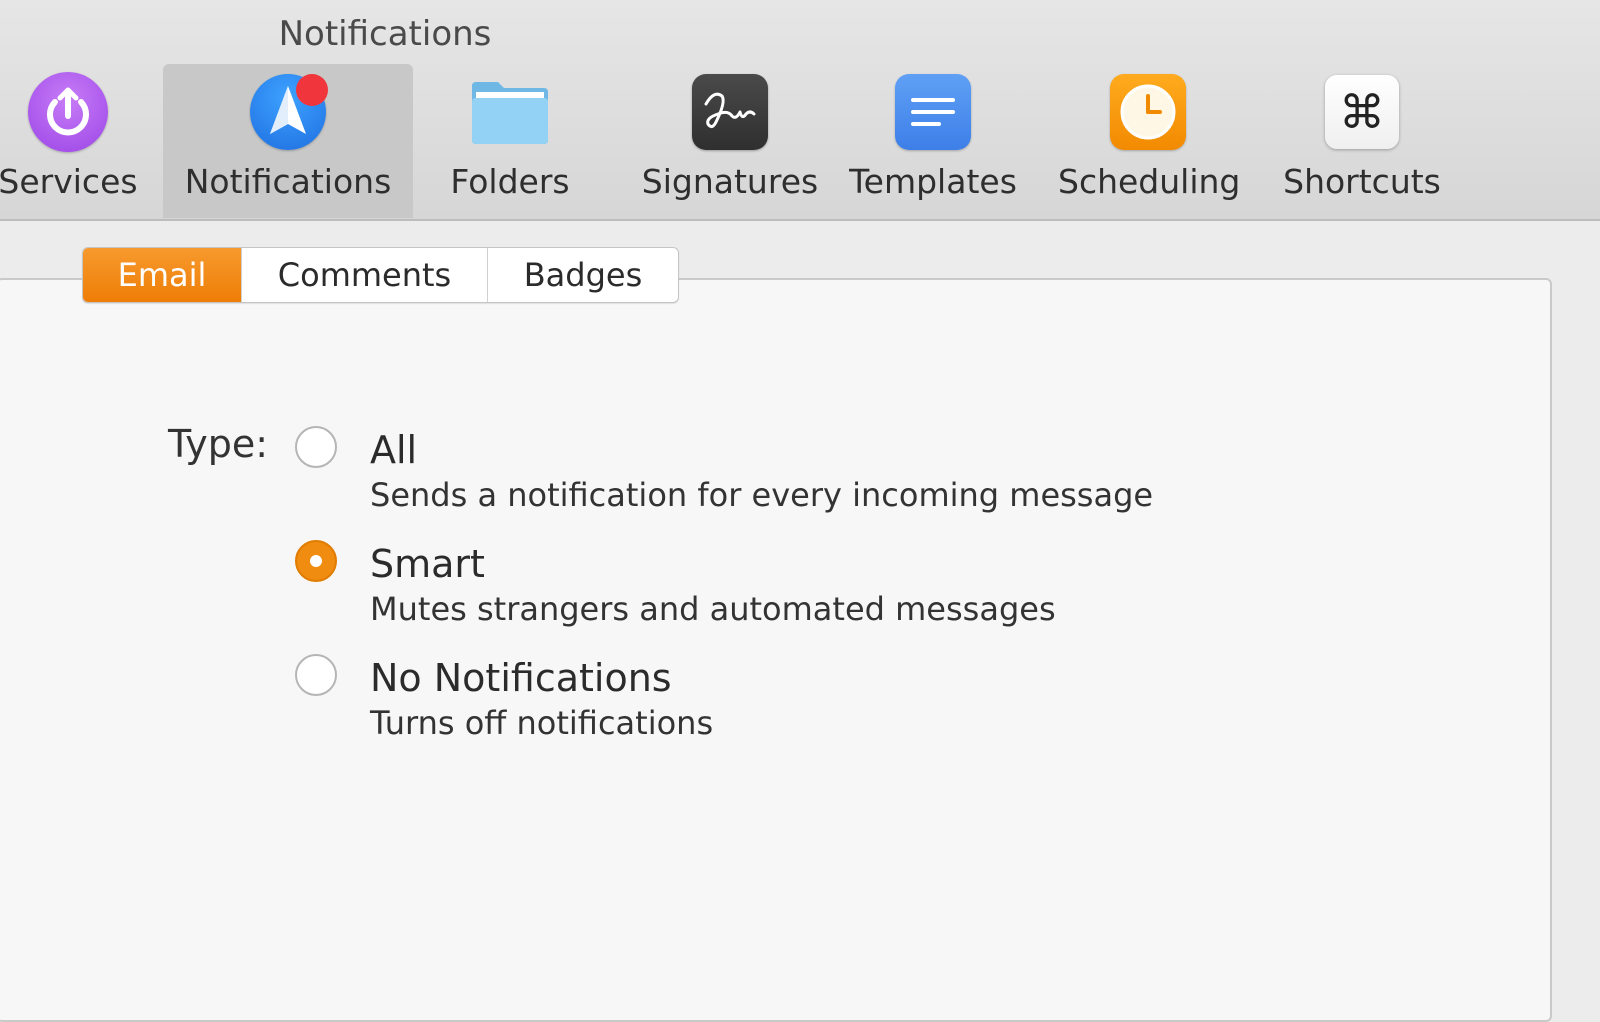  What do you see at coordinates (365, 275) in the screenshot?
I see `tab-comments: Comments` at bounding box center [365, 275].